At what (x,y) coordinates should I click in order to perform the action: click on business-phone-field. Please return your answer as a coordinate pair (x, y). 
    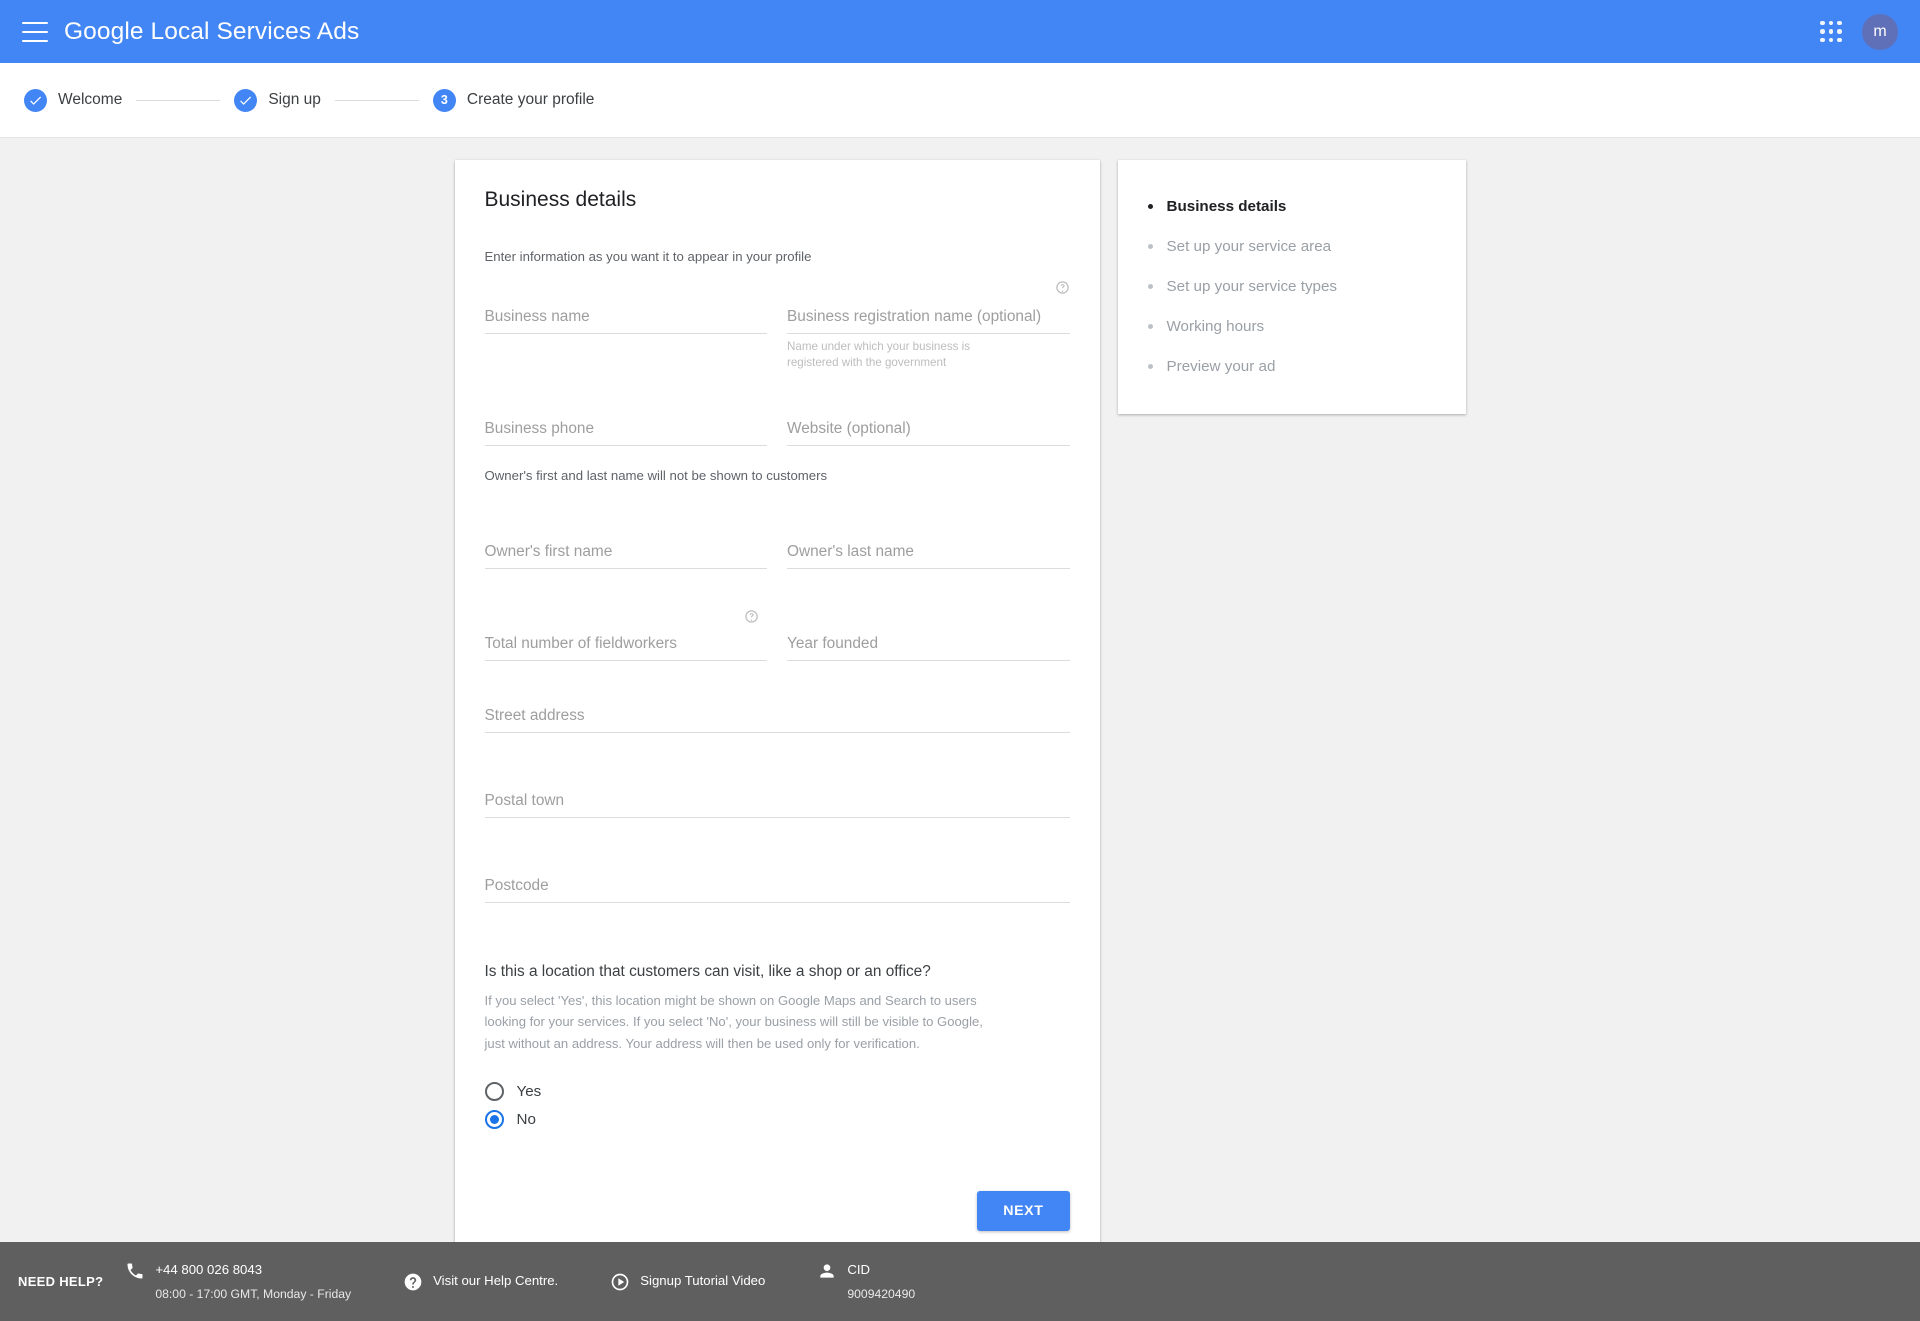
    Looking at the image, I should click on (625, 423).